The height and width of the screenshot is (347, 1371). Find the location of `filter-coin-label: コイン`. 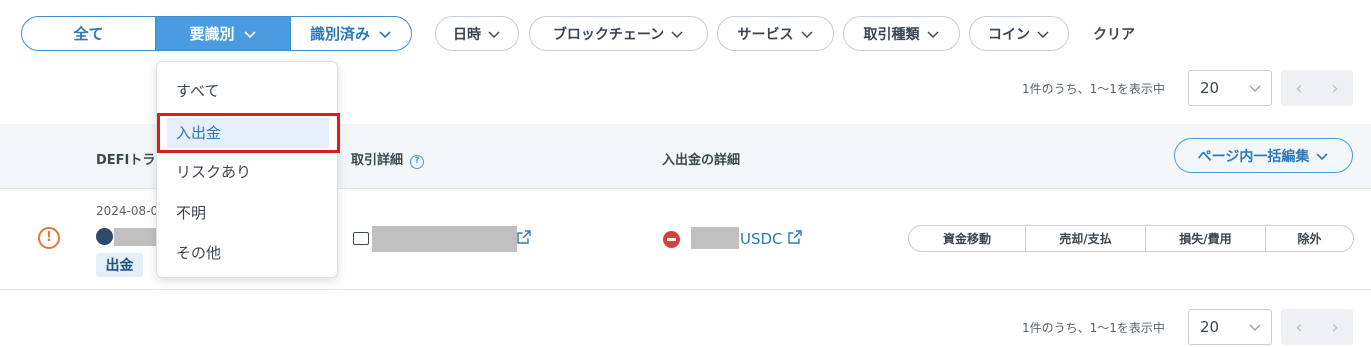

filter-coin-label: コイン is located at coordinates (1009, 34).